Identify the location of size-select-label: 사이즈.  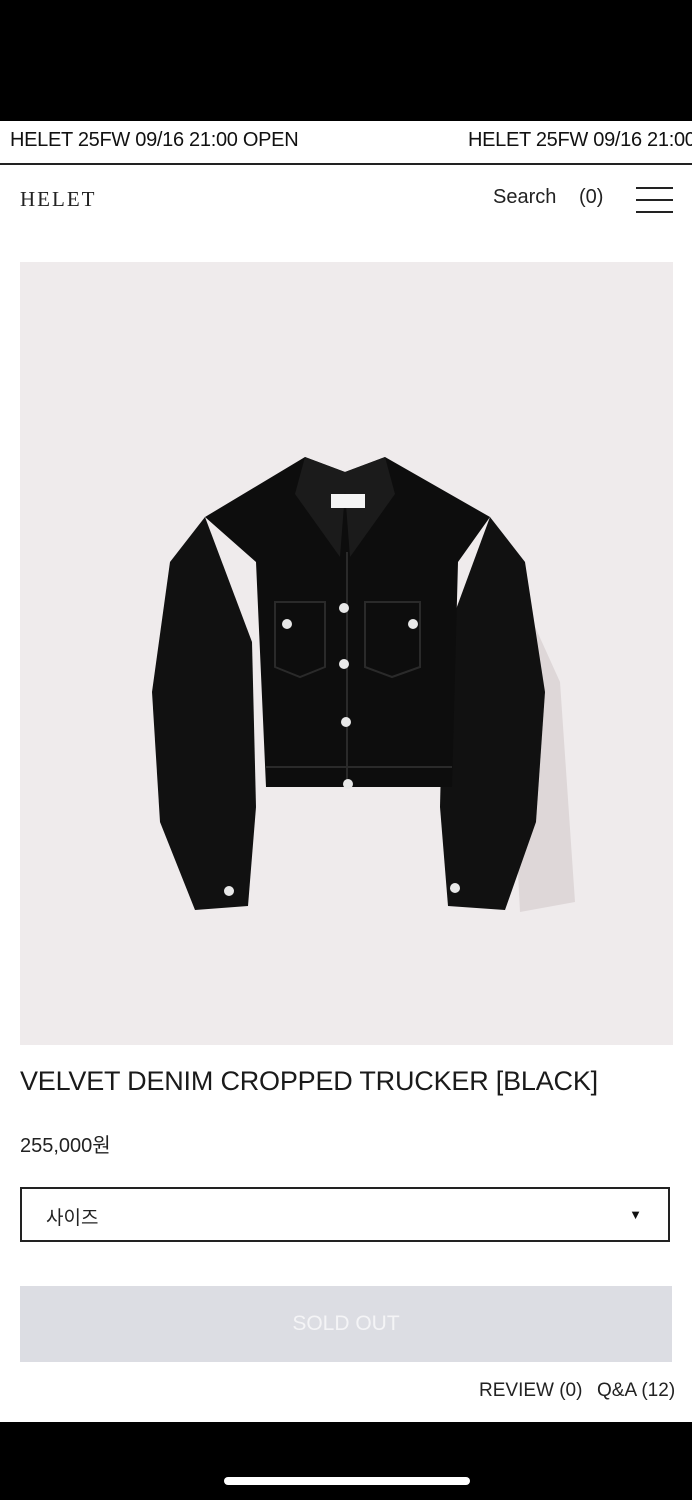
(72, 1218).